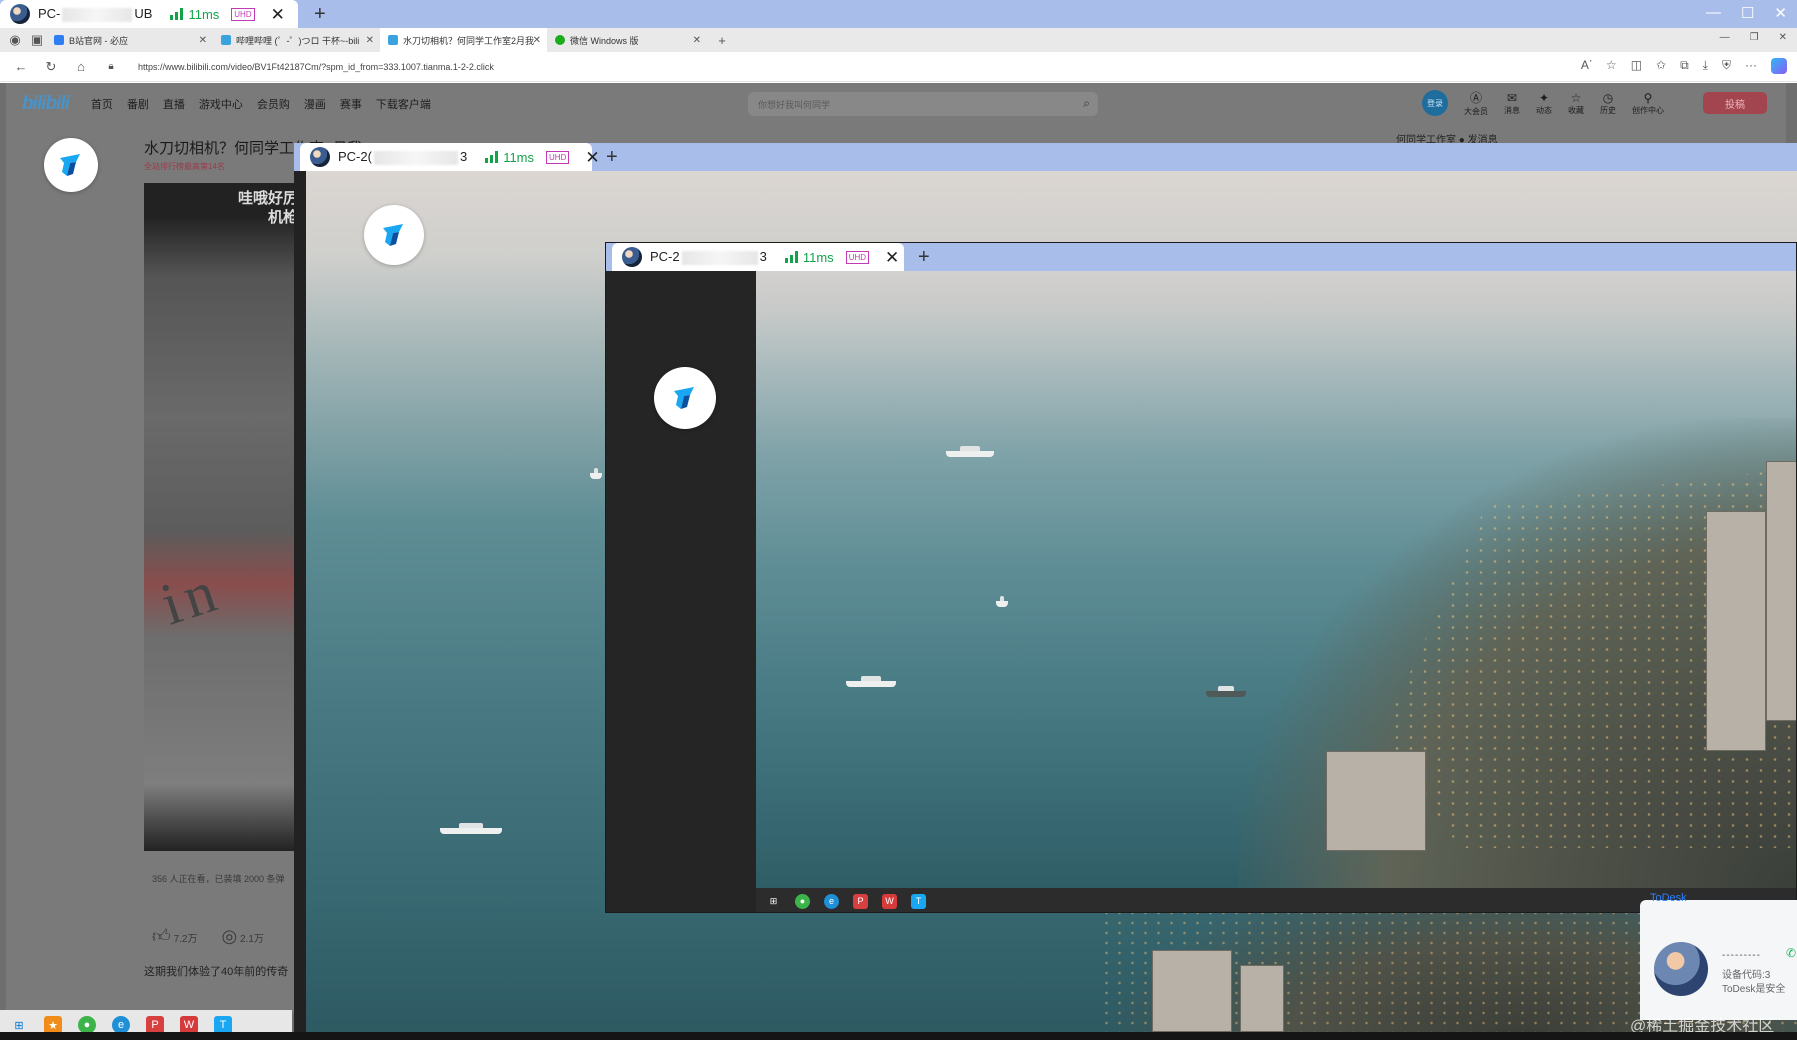 The height and width of the screenshot is (1040, 1797). I want to click on vip-link: Ⓐ 大会员, so click(1476, 103).